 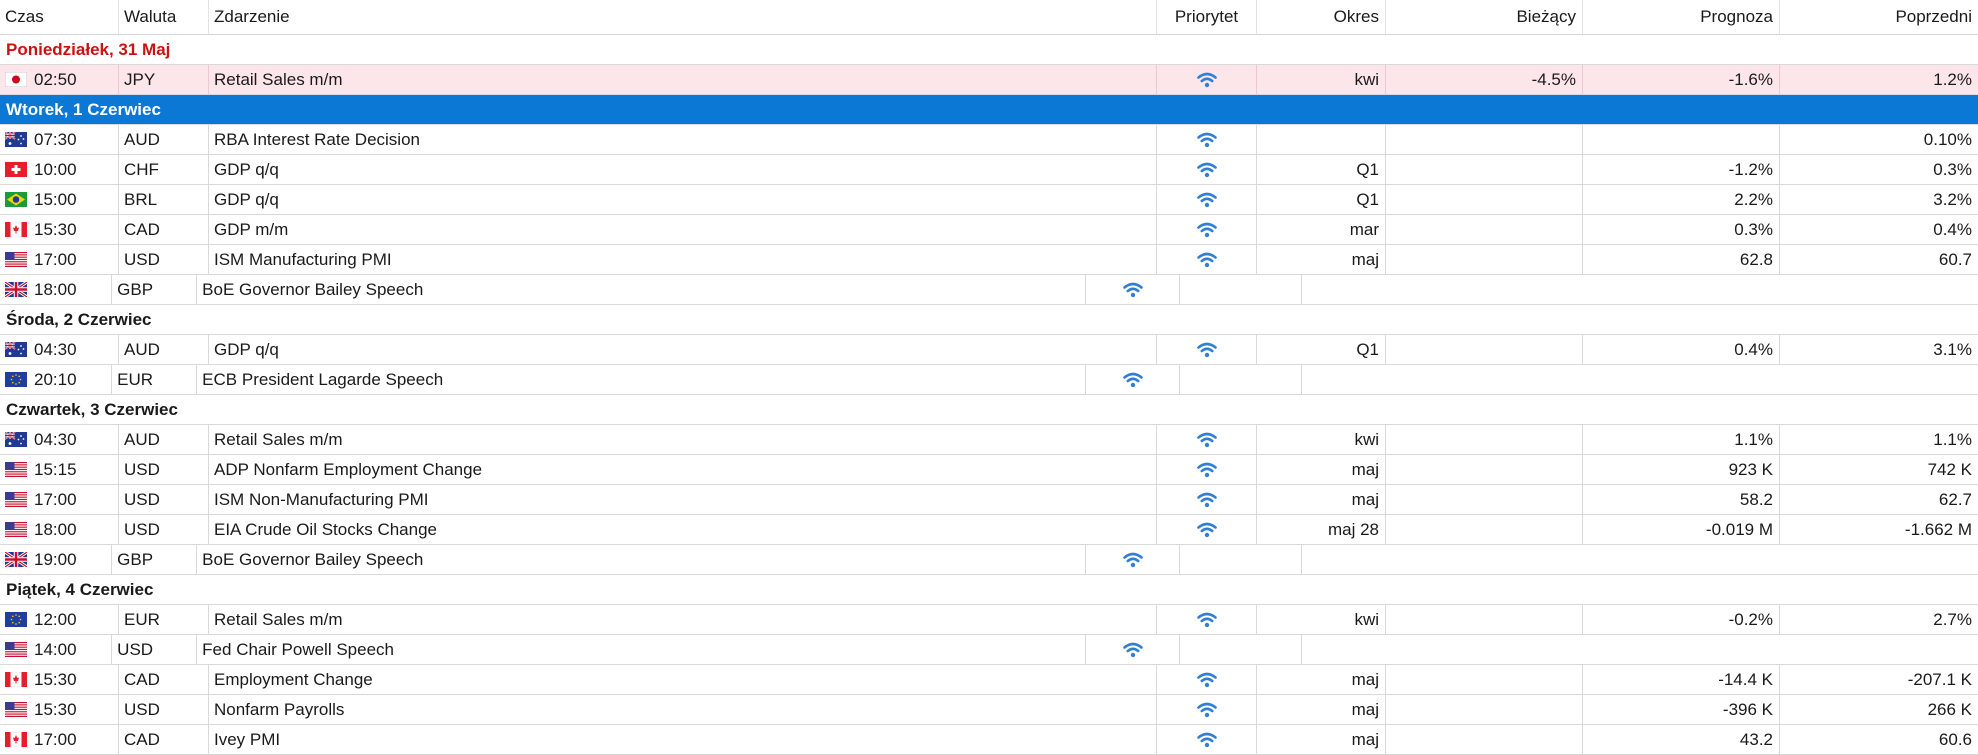 What do you see at coordinates (1947, 139) in the screenshot?
I see `event-previous: 0.10%` at bounding box center [1947, 139].